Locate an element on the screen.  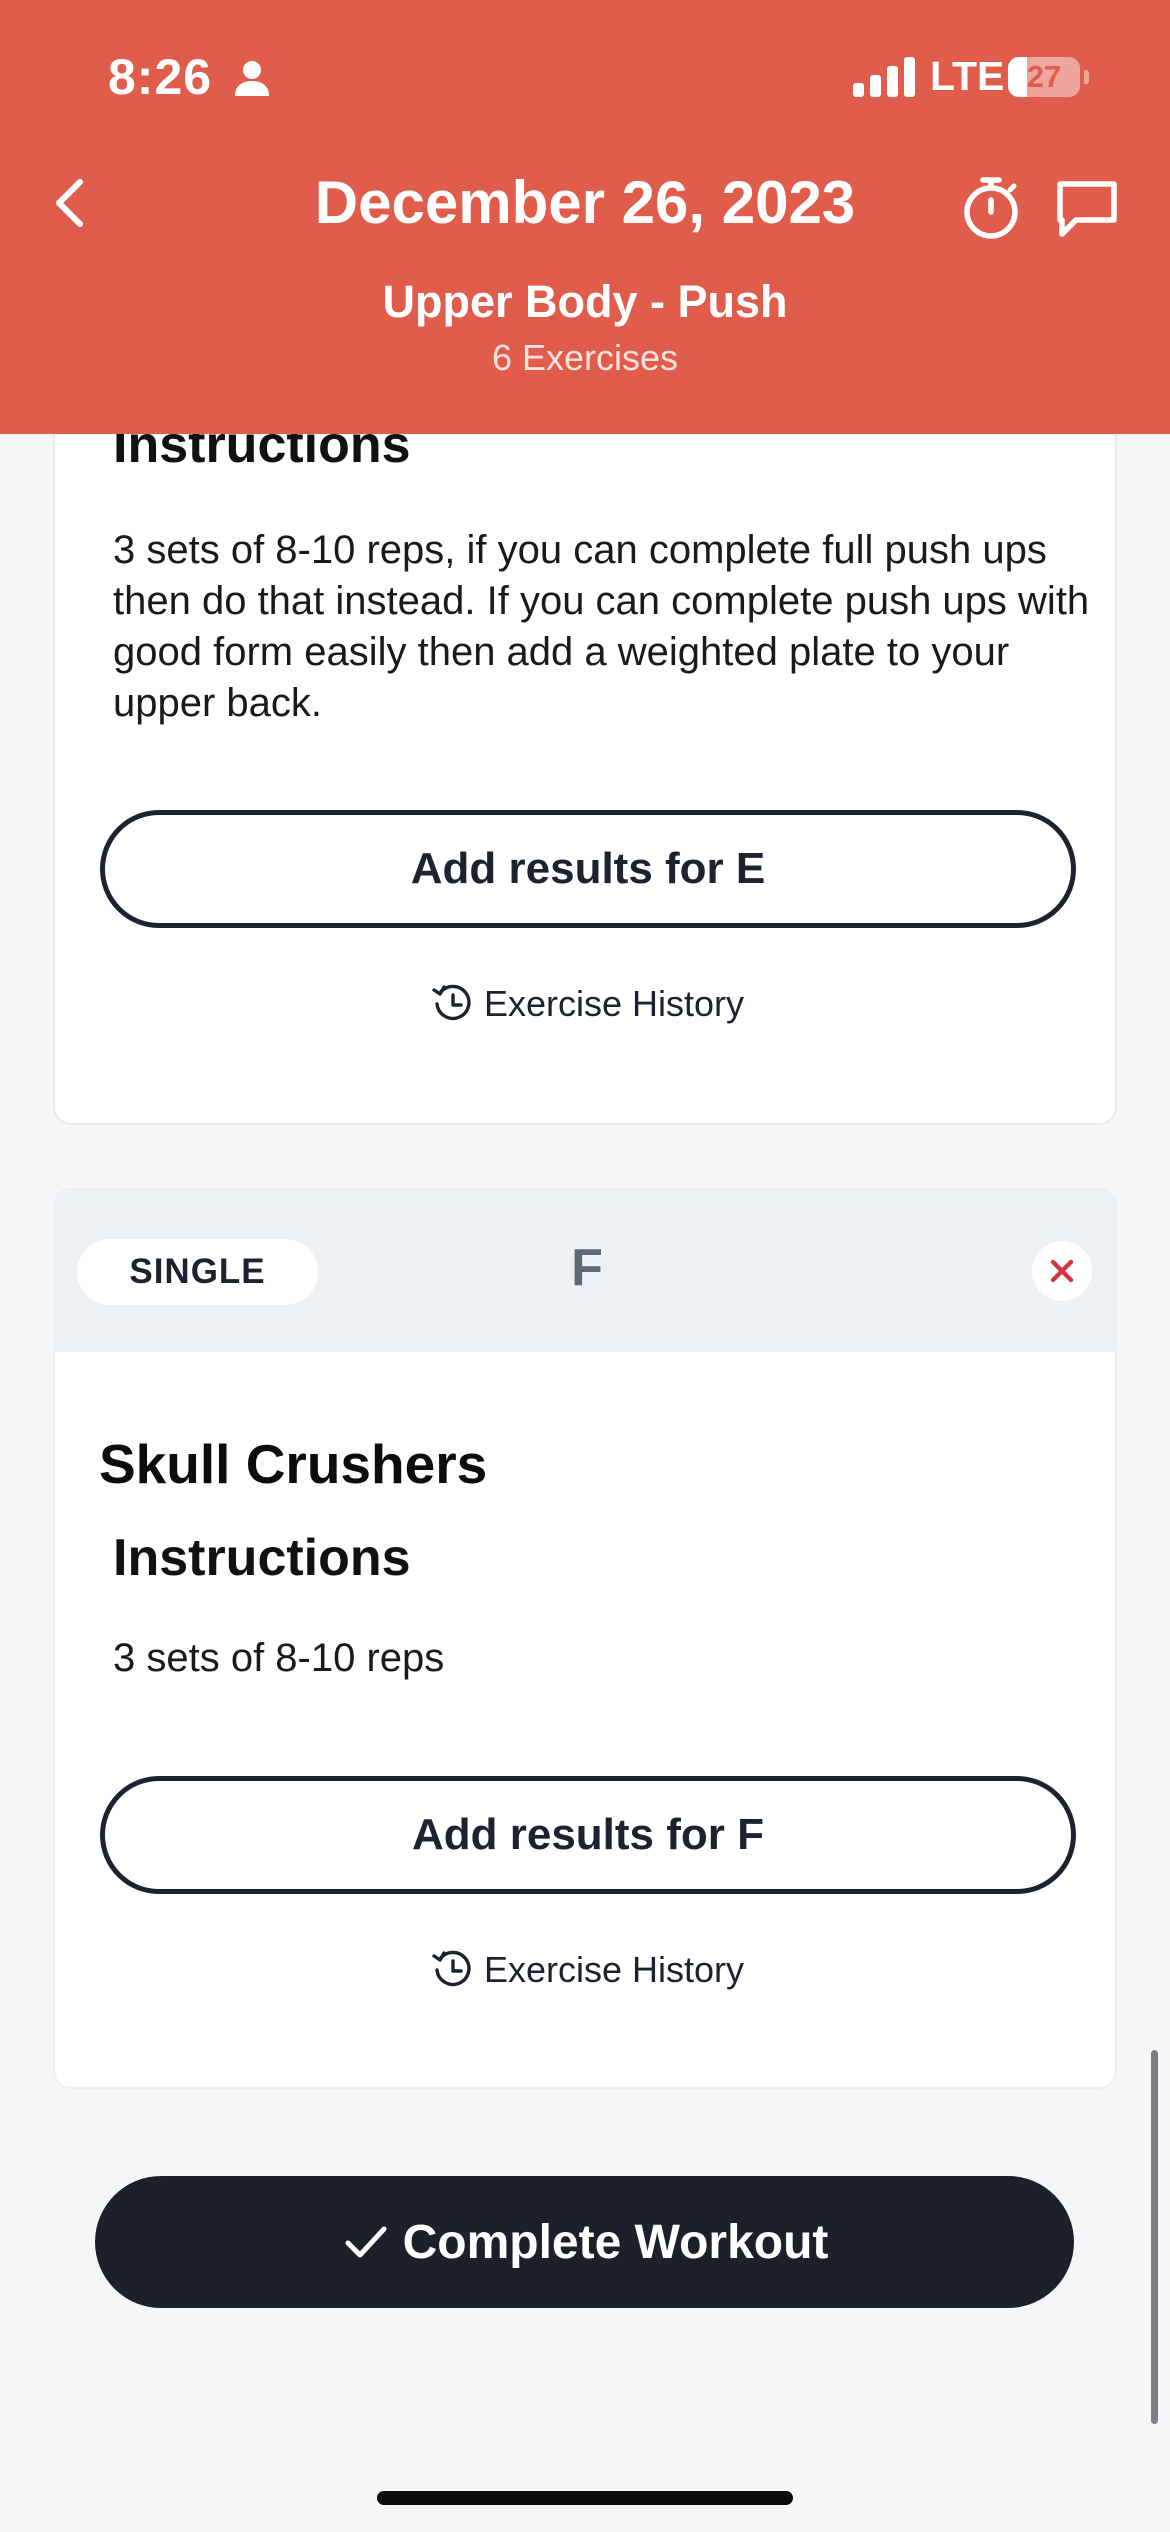
network-label: LTE is located at coordinates (967, 76).